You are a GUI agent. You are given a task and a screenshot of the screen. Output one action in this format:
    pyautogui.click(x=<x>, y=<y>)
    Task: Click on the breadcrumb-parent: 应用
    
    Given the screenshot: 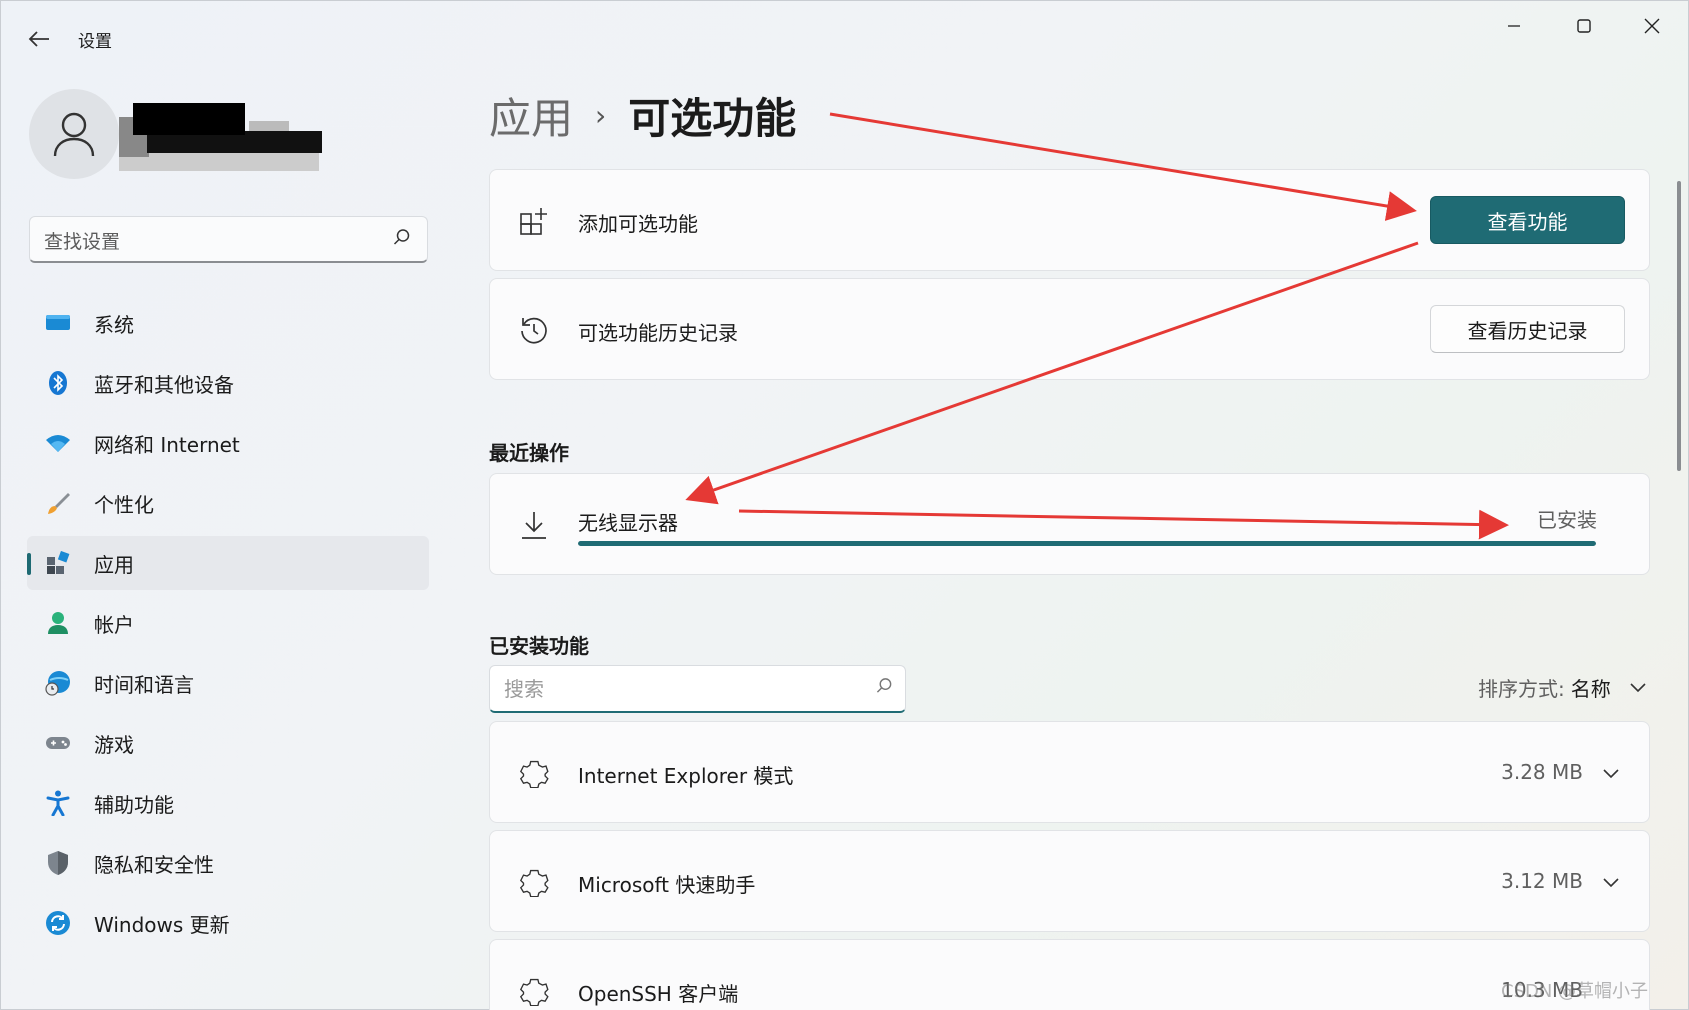 What is the action you would take?
    pyautogui.click(x=531, y=115)
    